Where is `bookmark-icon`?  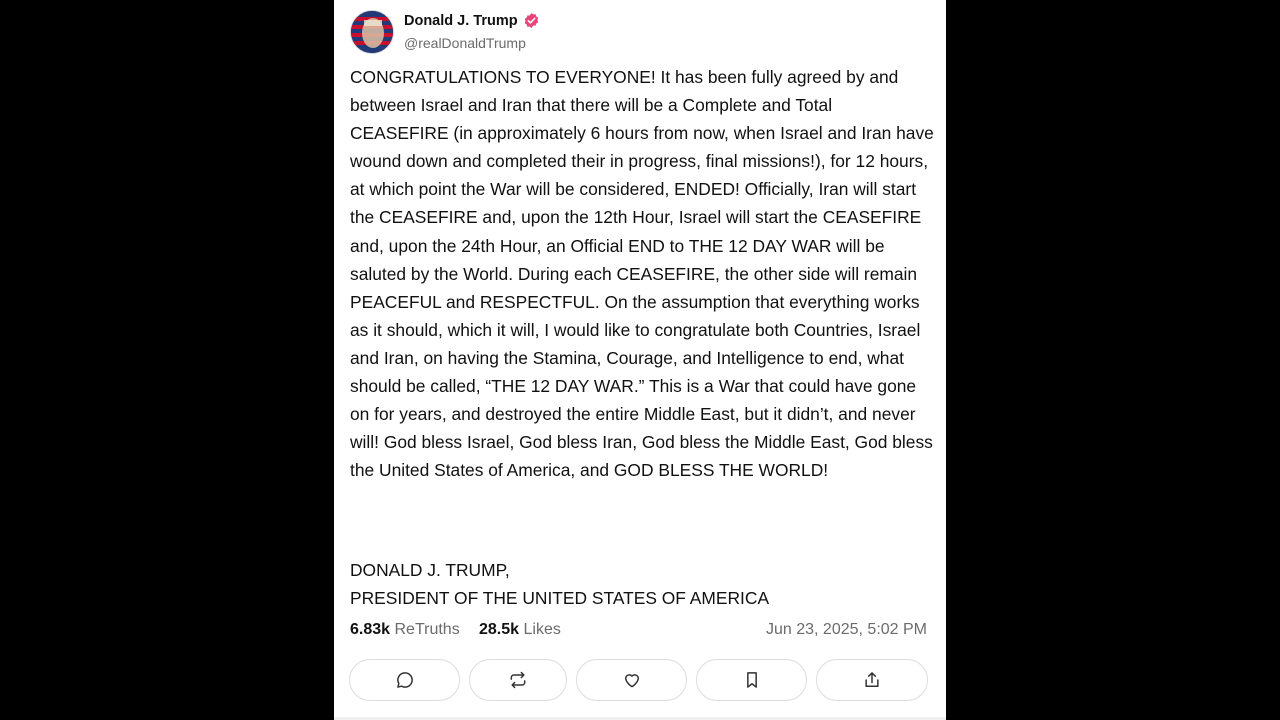 bookmark-icon is located at coordinates (751, 680).